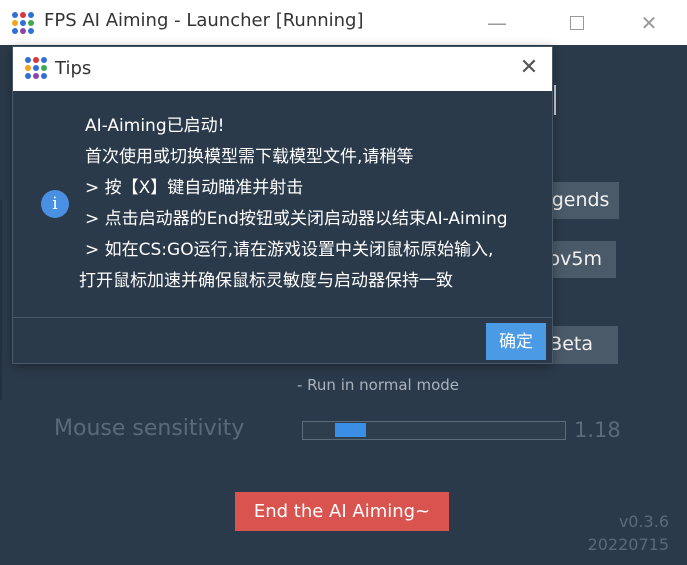 This screenshot has width=687, height=565. What do you see at coordinates (628, 533) in the screenshot?
I see `version-info: v0.3.6 20220715` at bounding box center [628, 533].